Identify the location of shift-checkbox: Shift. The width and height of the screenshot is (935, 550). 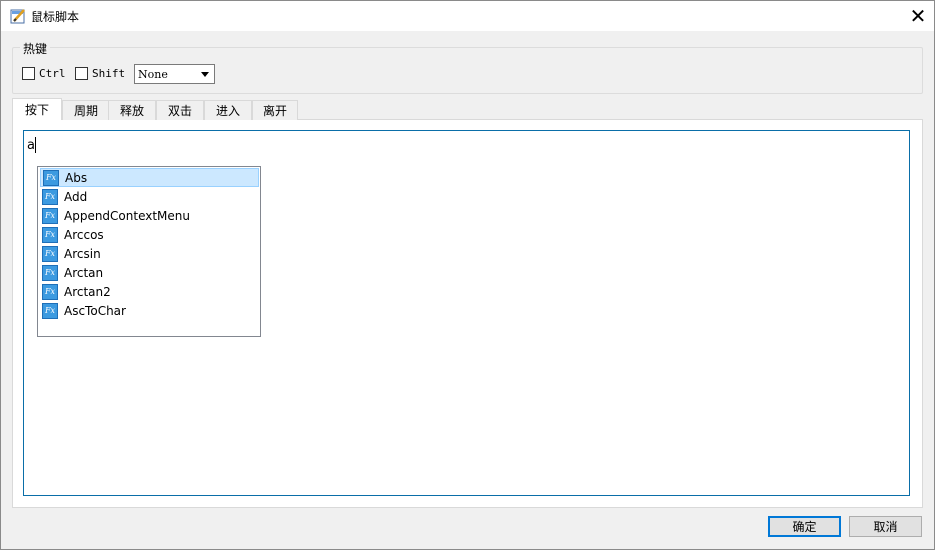
(100, 73).